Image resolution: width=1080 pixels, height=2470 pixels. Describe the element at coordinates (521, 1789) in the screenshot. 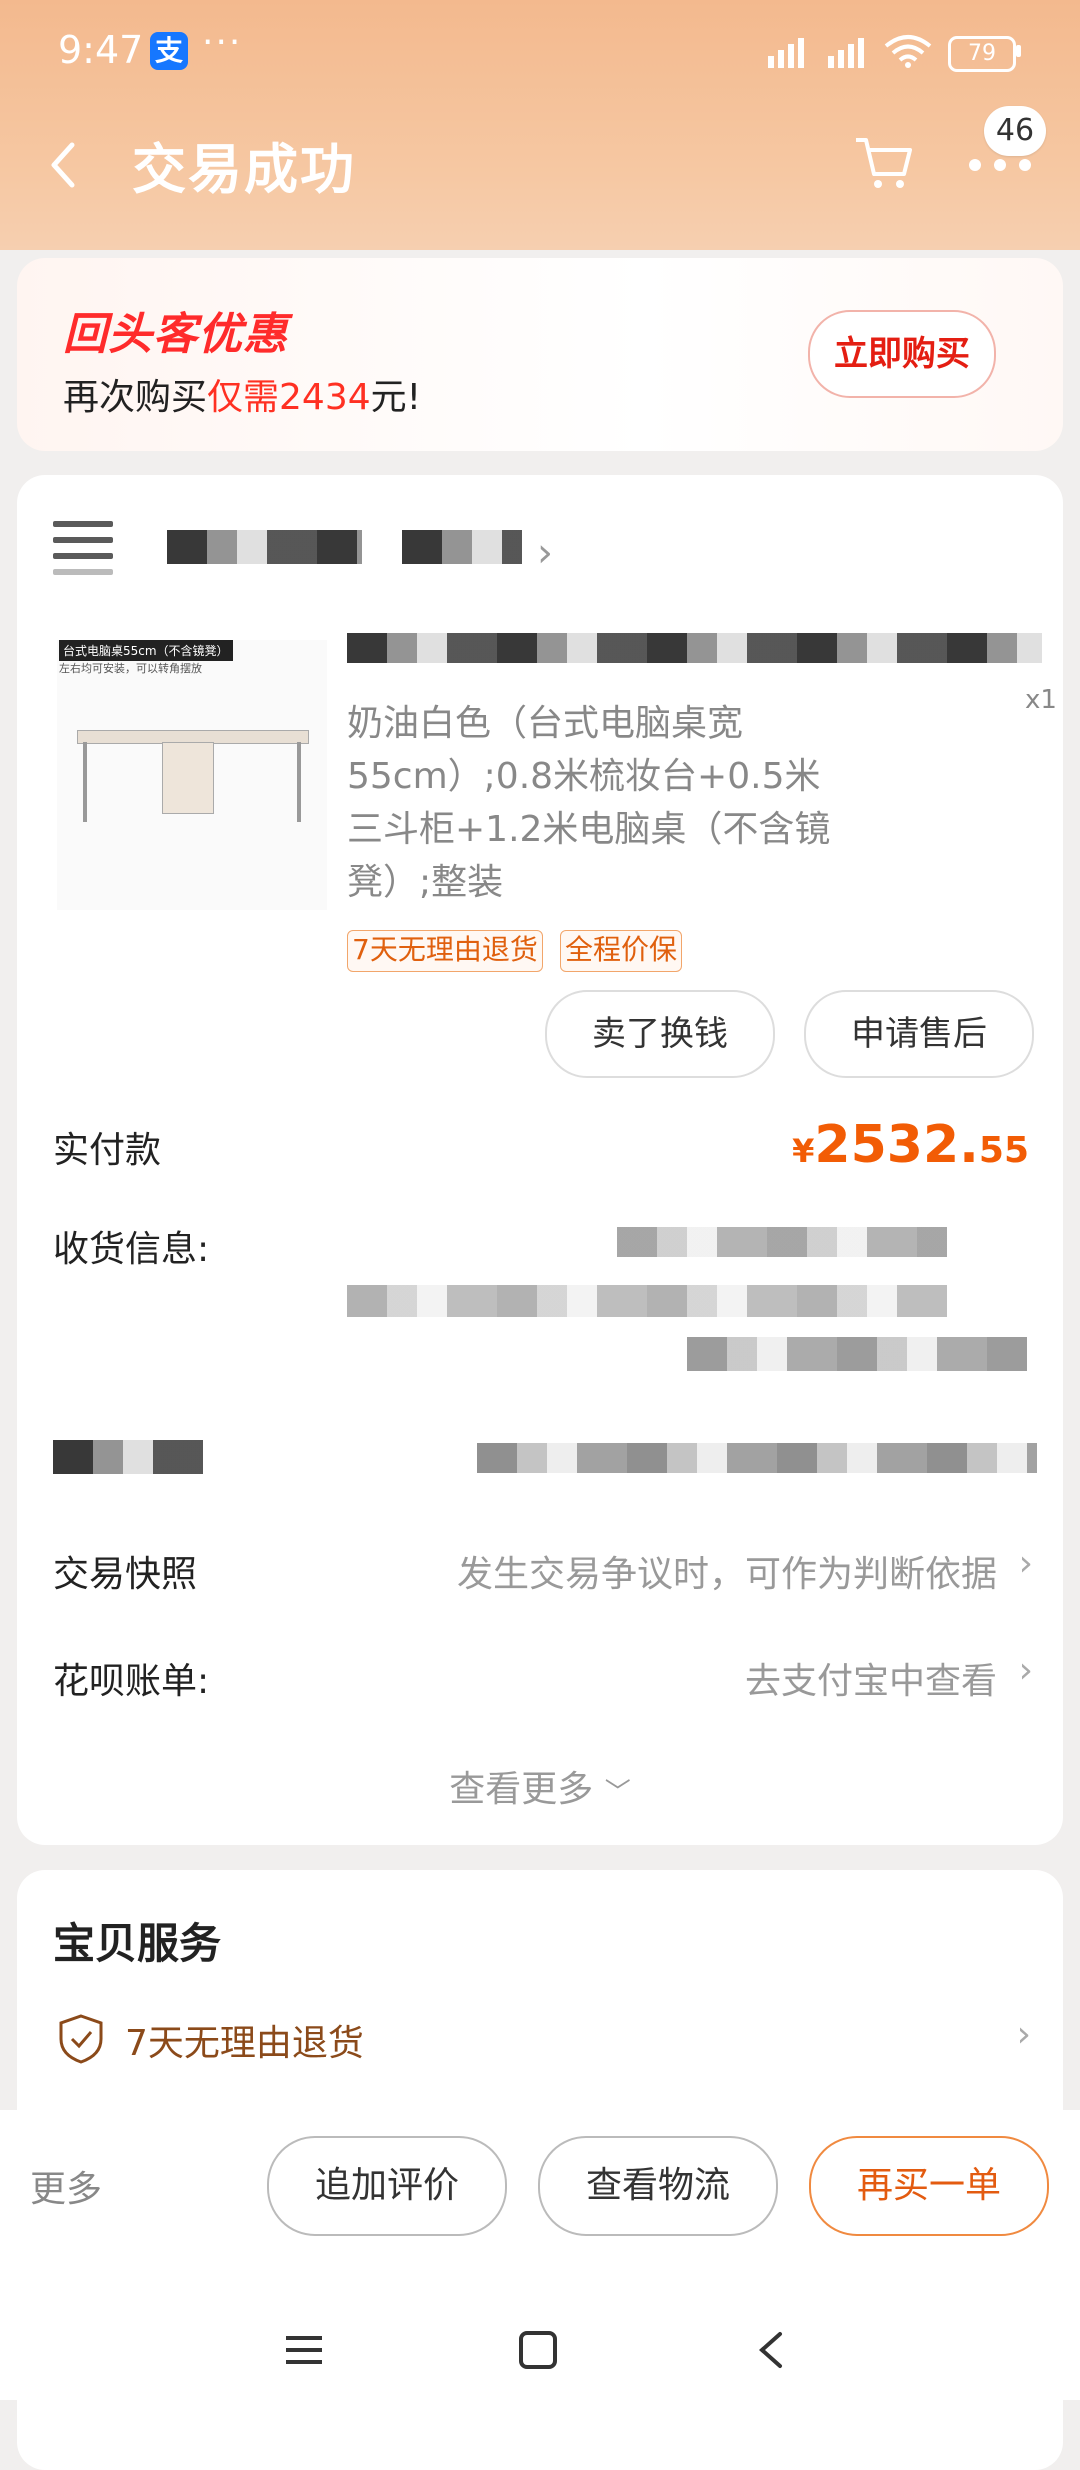

I see `view-more-label: 查看更多` at that location.